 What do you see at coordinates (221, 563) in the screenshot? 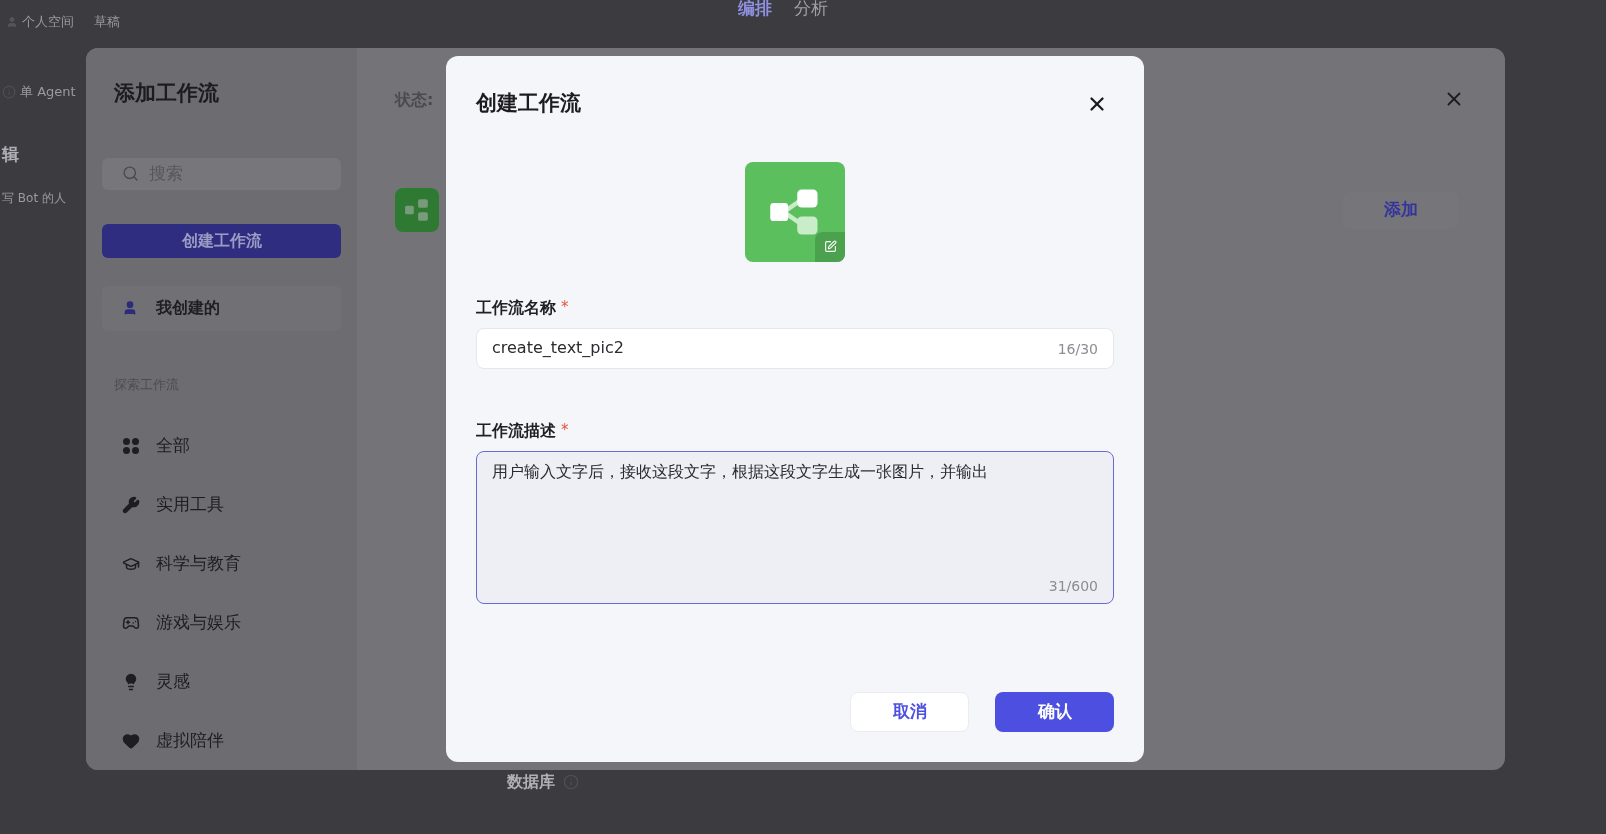
I see `category-item: 科学与教育` at bounding box center [221, 563].